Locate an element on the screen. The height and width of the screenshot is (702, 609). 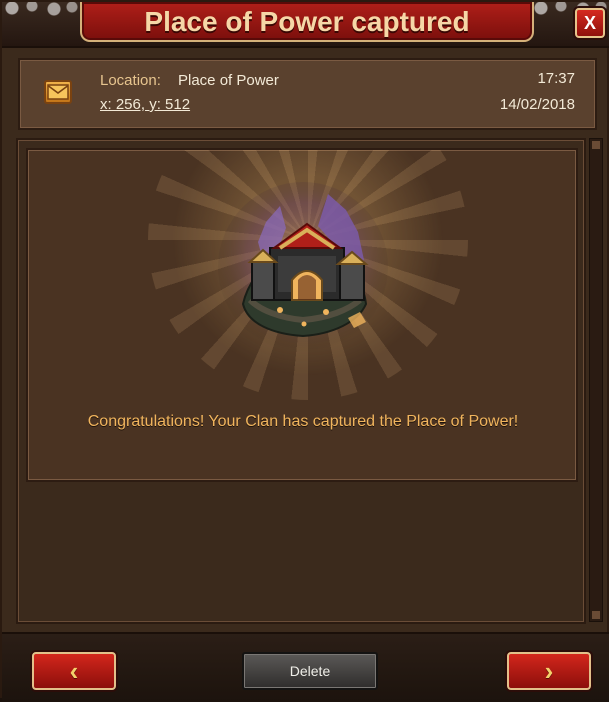
location-value: Place of Power is located at coordinates (228, 80).